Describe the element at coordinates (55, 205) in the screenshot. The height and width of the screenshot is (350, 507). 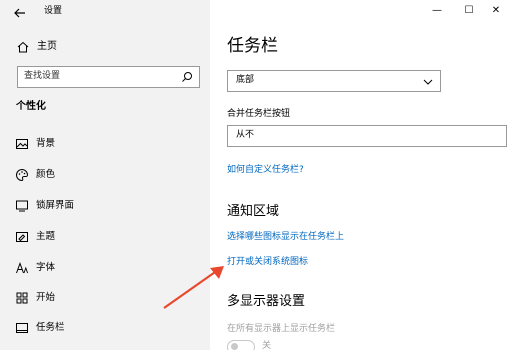
I see `sidebar-item-label: 锁屏界面` at that location.